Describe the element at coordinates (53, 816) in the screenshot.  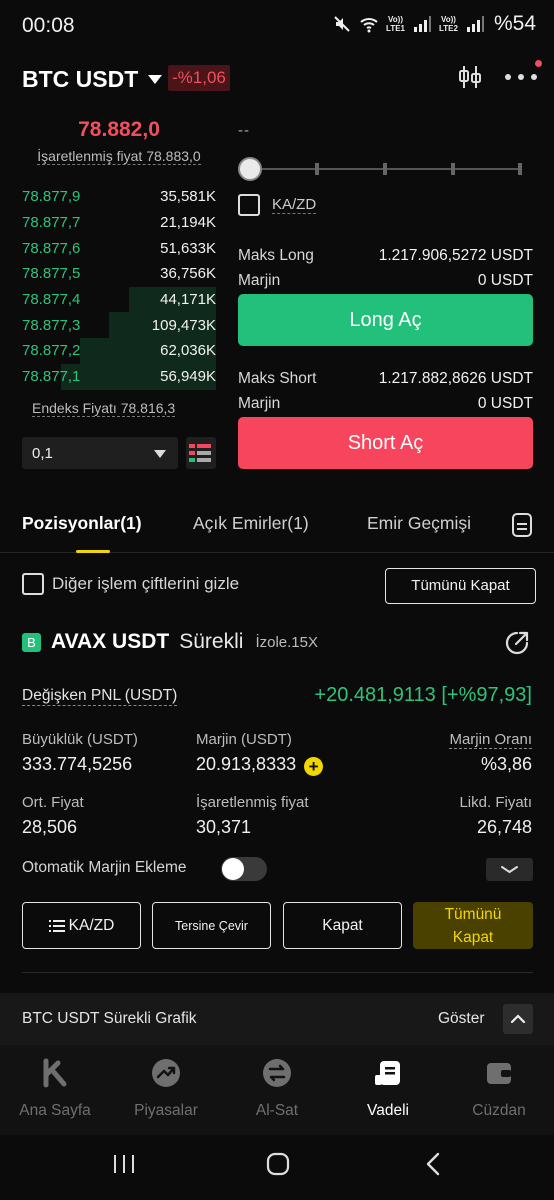
I see `avg-price-cell: Ort. Fiyat 28,506` at that location.